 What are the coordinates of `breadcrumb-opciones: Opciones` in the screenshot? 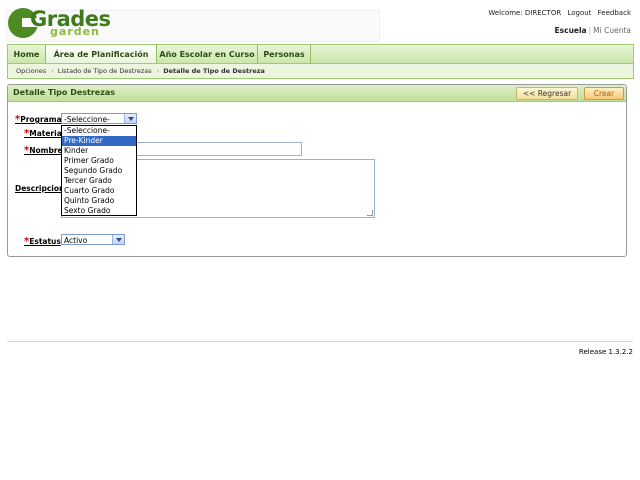 It's located at (31, 71).